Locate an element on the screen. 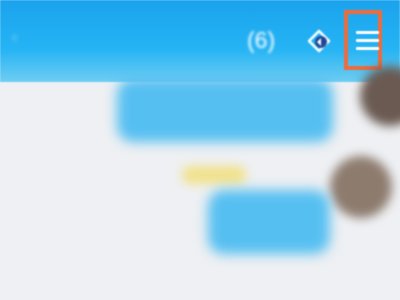  menu-button is located at coordinates (363, 40).